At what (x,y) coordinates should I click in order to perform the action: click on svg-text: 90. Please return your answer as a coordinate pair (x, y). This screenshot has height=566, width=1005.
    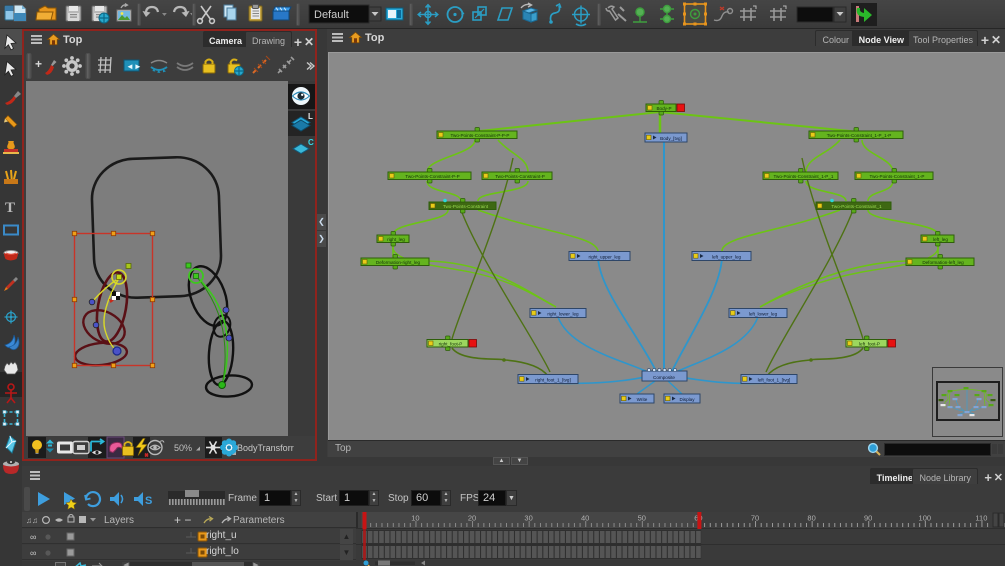
    Looking at the image, I should click on (868, 518).